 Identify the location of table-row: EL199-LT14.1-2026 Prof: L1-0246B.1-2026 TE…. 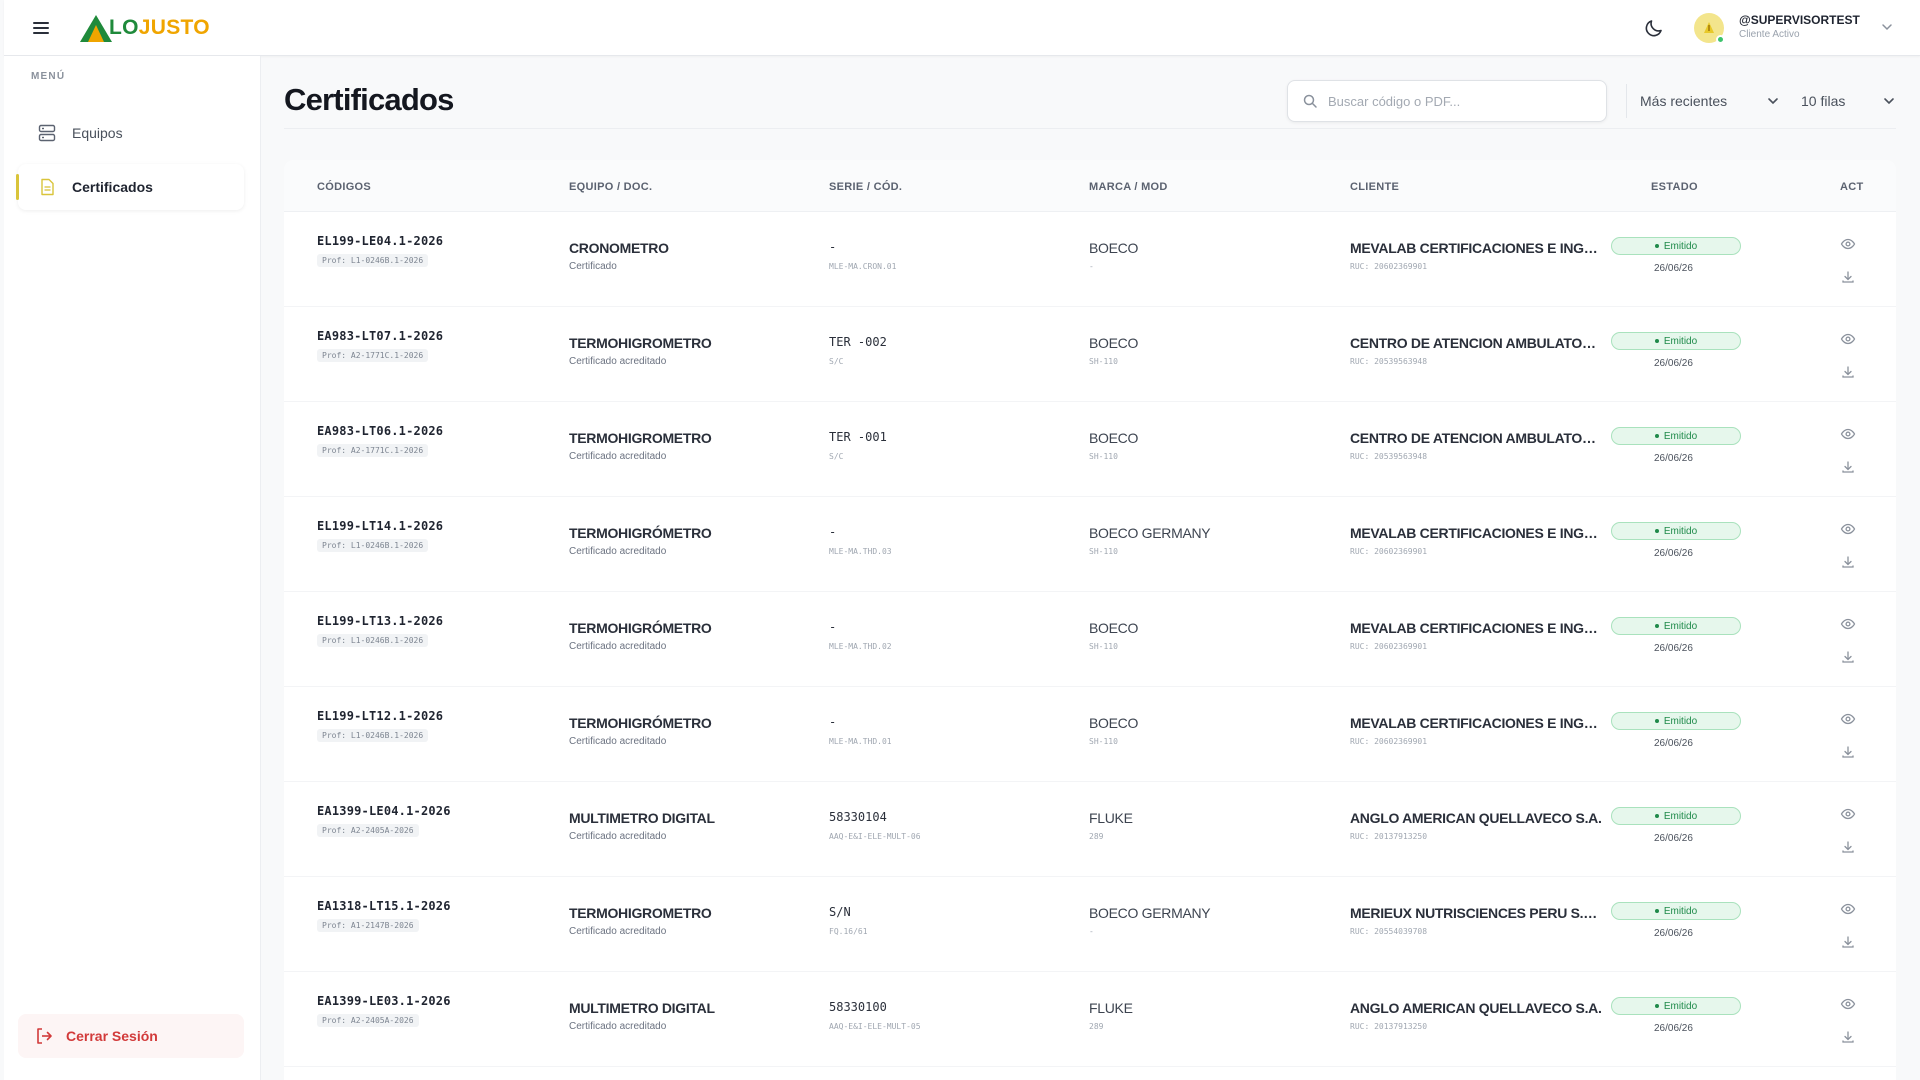
(1090, 544).